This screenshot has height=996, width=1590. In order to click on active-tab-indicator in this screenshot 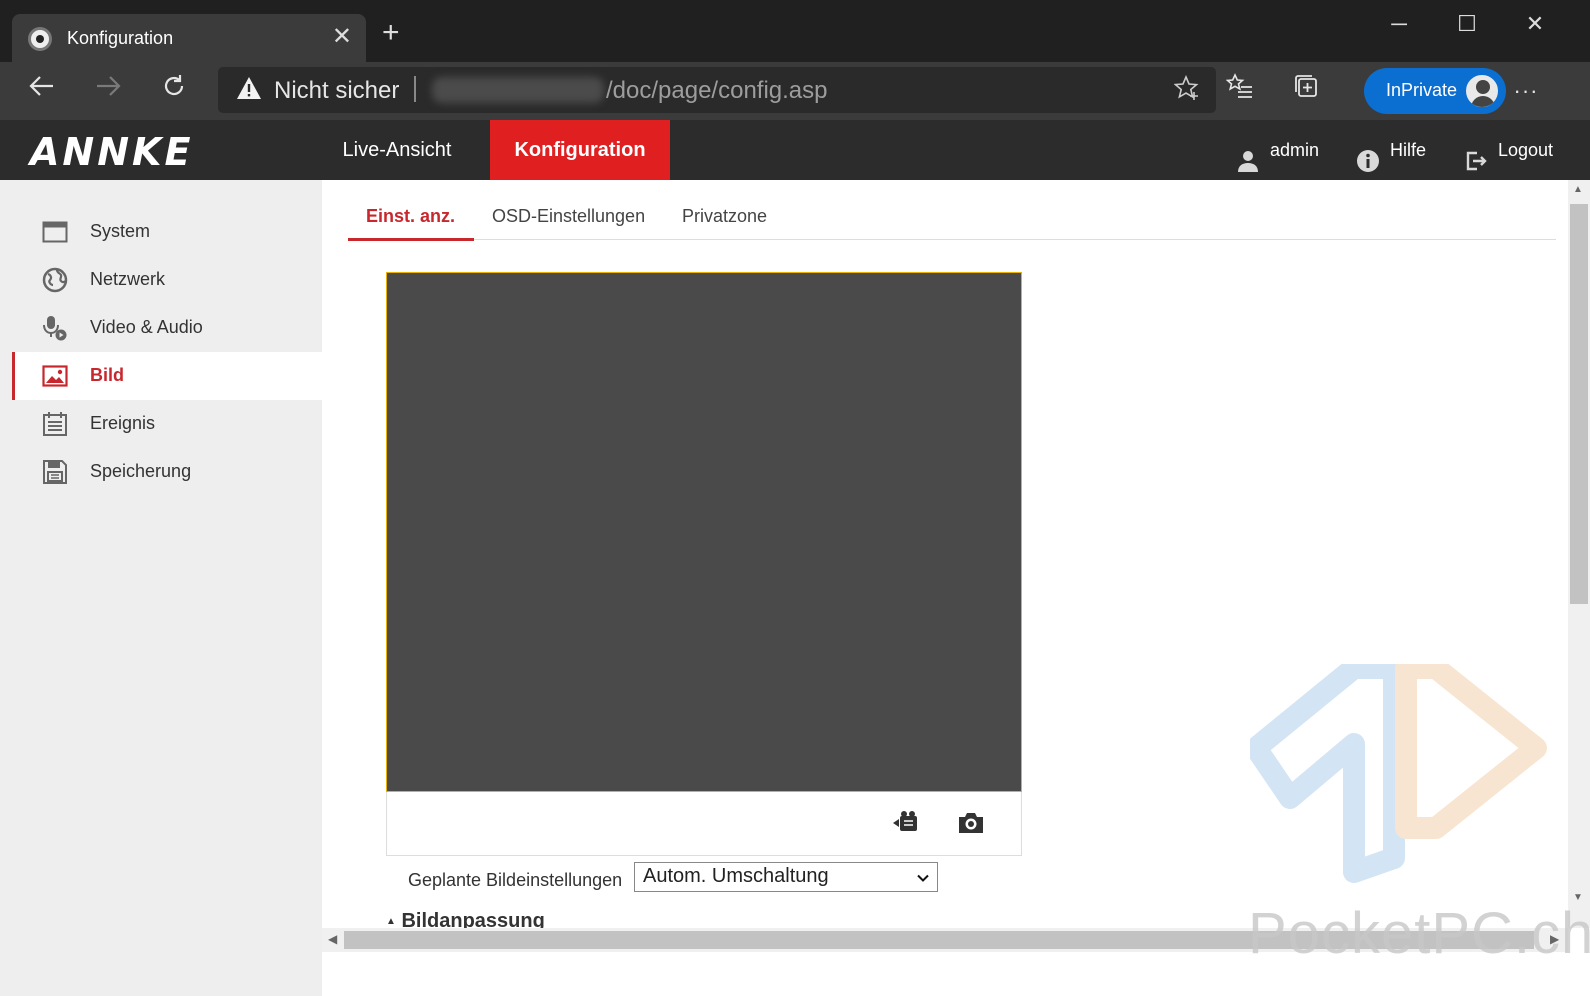, I will do `click(411, 239)`.